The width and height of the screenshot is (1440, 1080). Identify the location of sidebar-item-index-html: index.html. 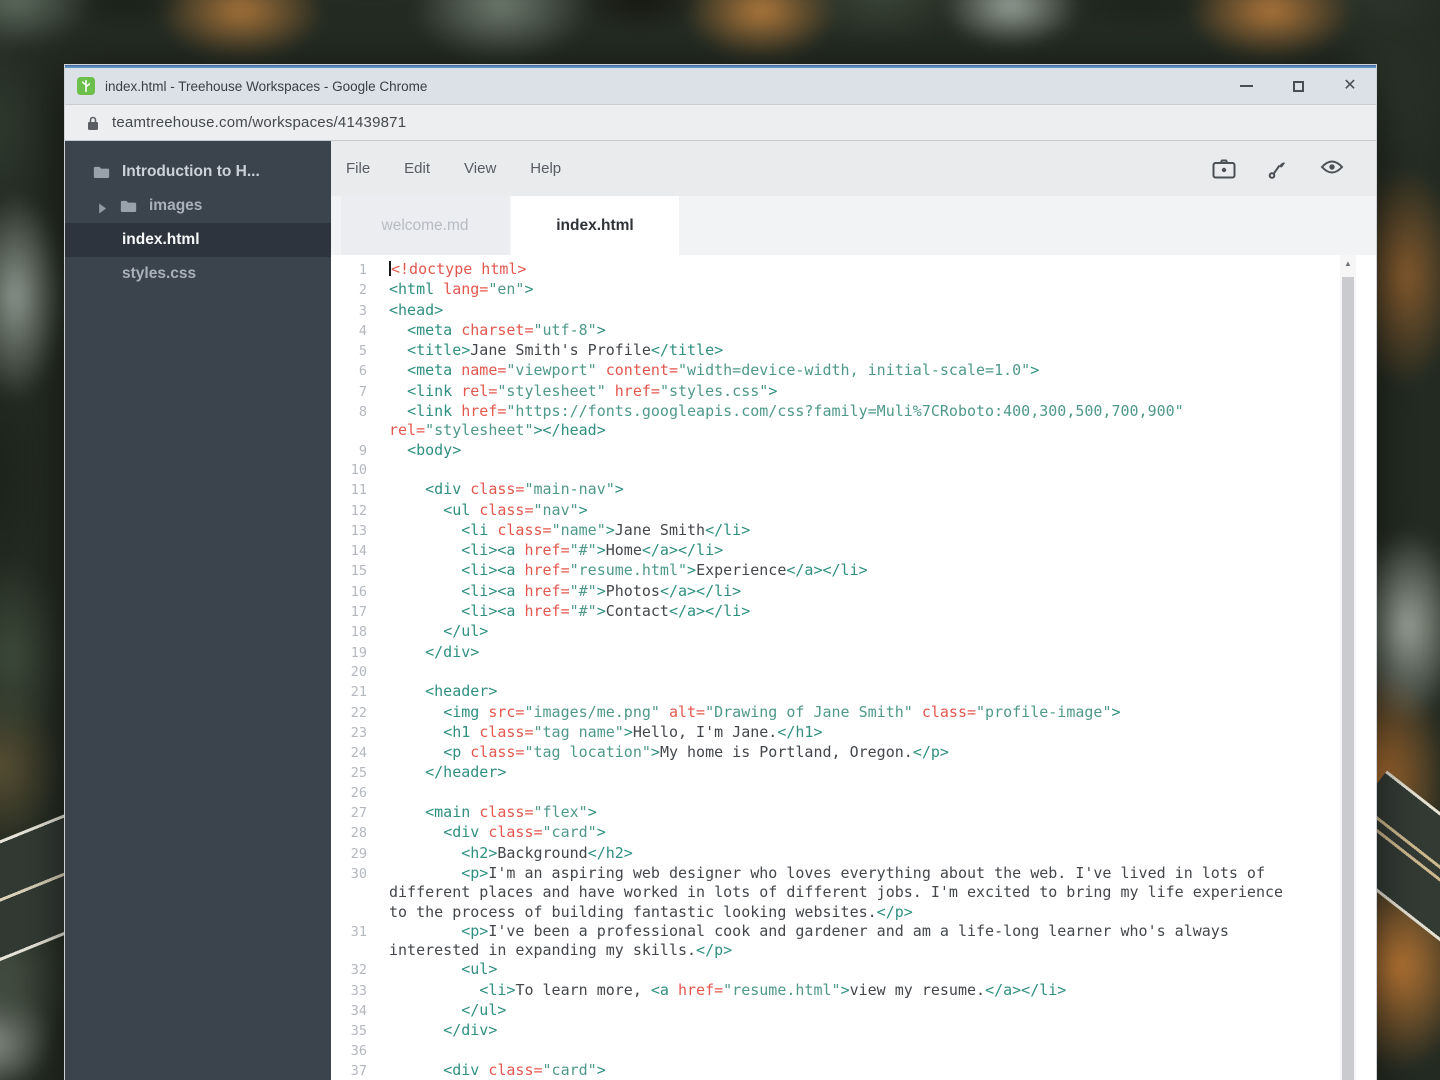
(198, 240).